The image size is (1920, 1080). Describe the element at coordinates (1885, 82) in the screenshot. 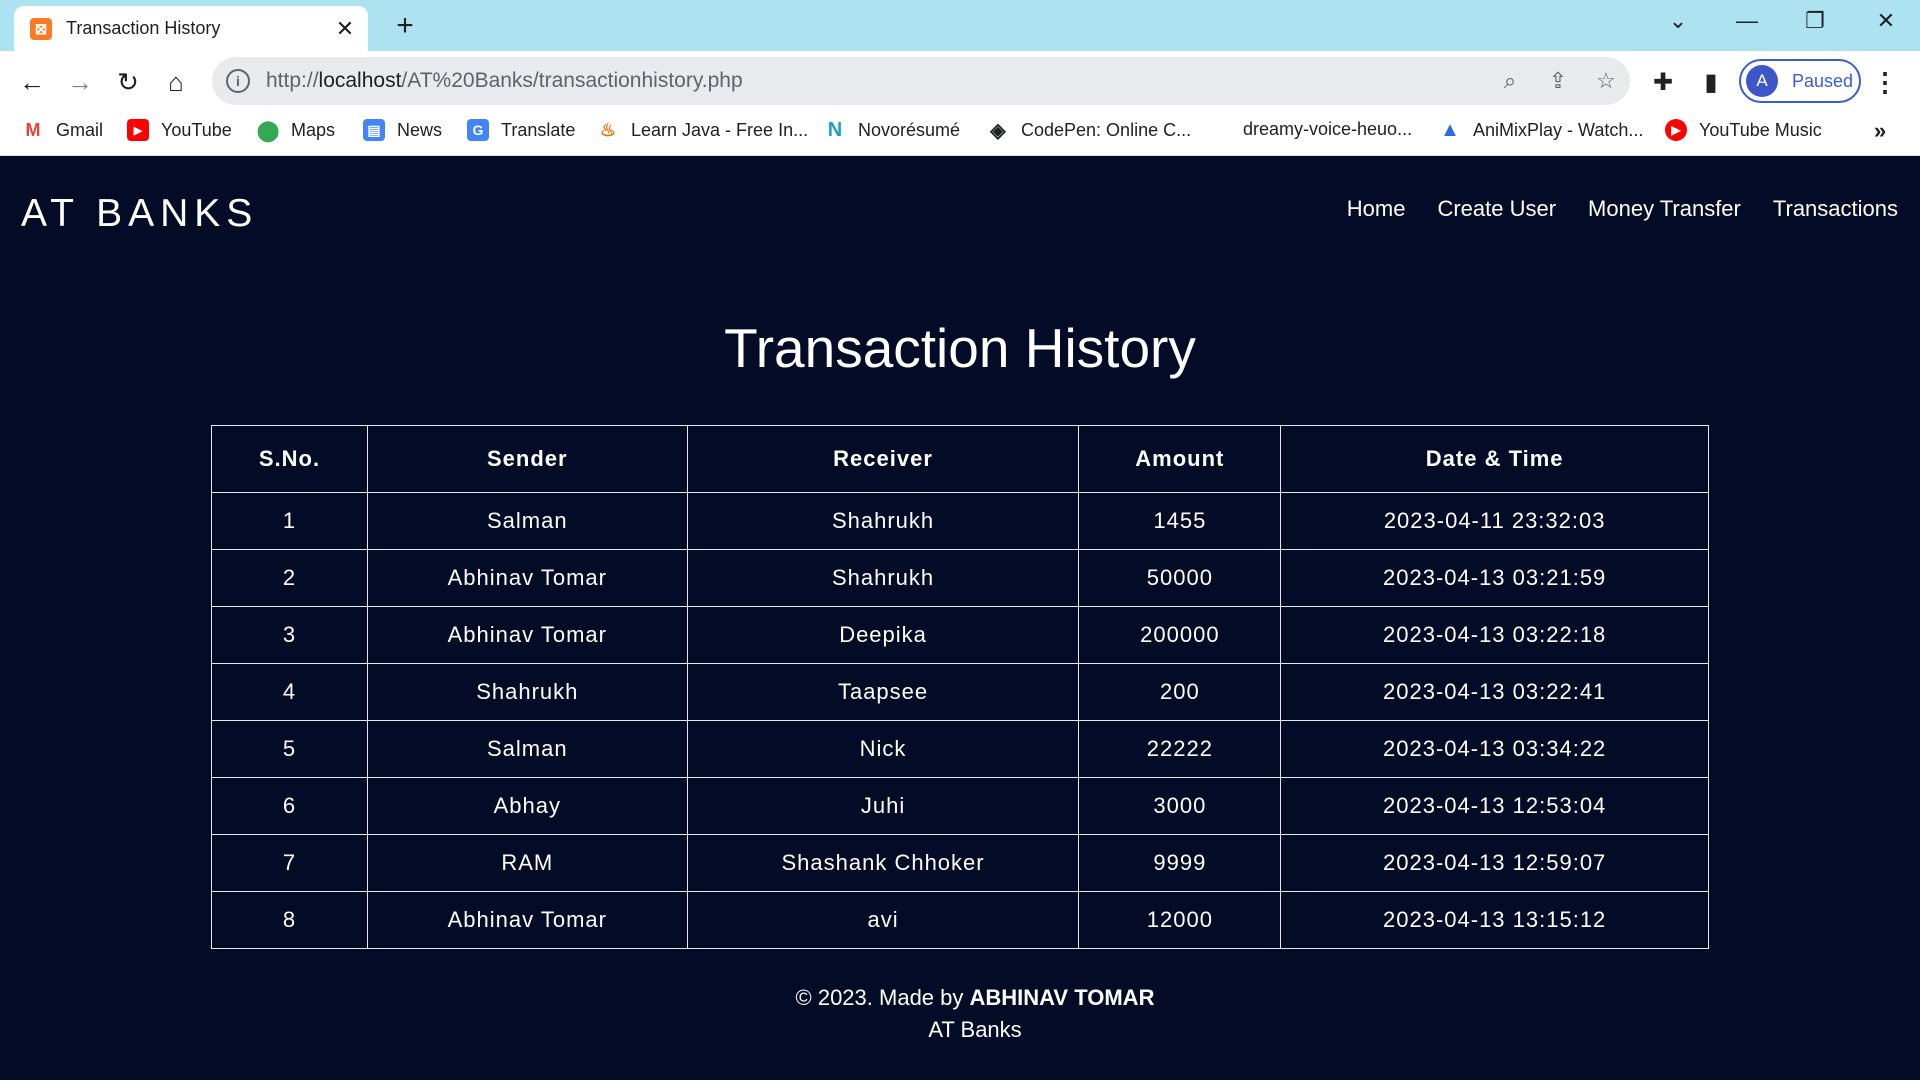

I see `more-menu-icon: ⋮` at that location.